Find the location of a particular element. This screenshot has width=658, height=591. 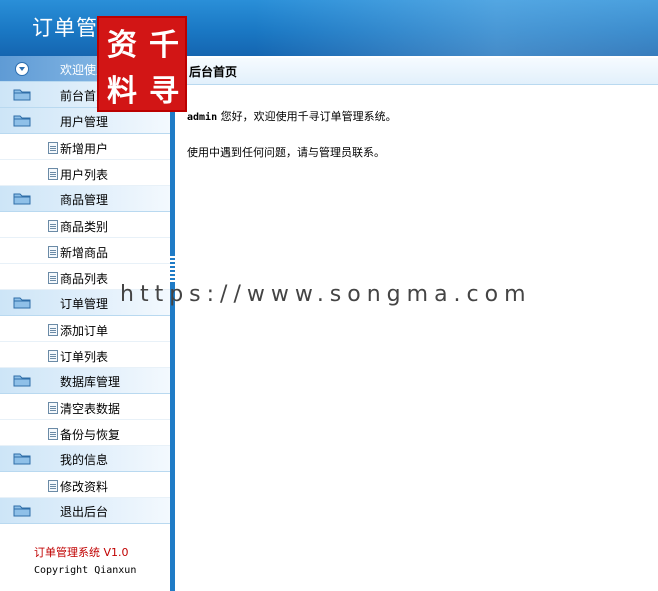

sidebar-item-label: 订单管理 is located at coordinates (84, 304).